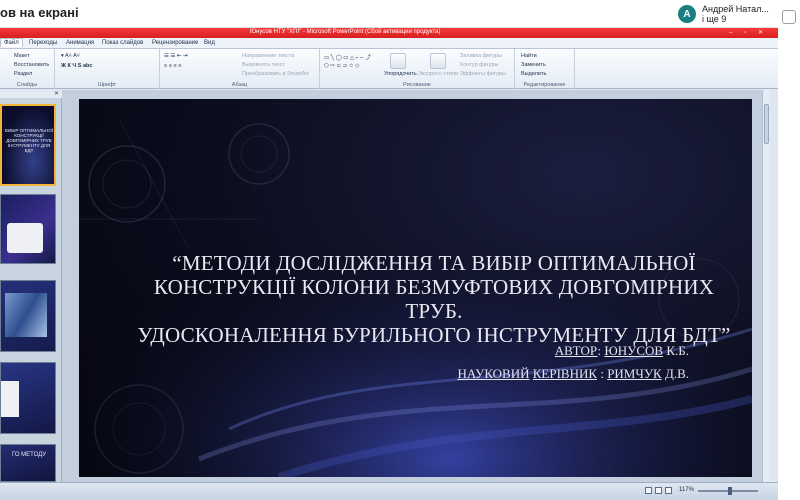 Image resolution: width=800 pixels, height=500 pixels. What do you see at coordinates (172, 66) in the screenshot?
I see `align-icons: ≡ ≡ ≡ ≡` at bounding box center [172, 66].